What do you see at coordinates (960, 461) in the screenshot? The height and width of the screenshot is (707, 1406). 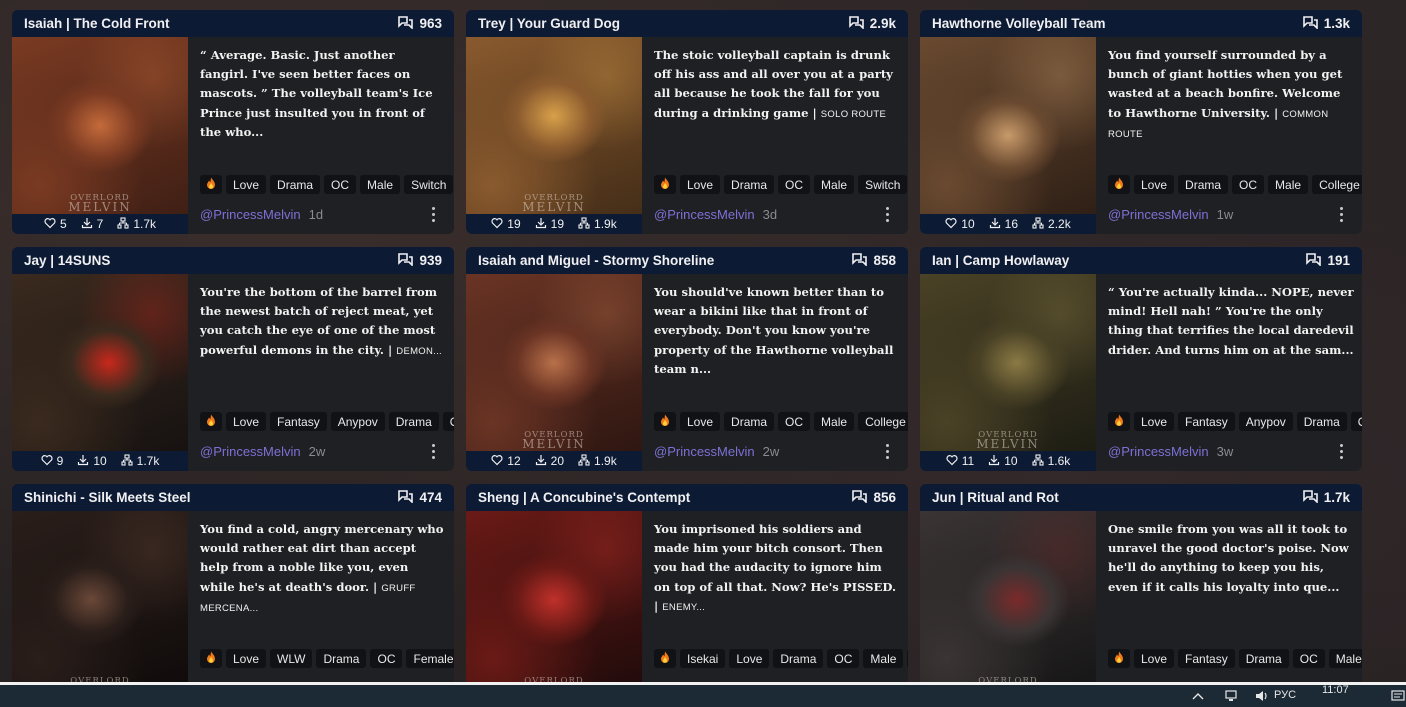 I see `likes-stat: 11` at bounding box center [960, 461].